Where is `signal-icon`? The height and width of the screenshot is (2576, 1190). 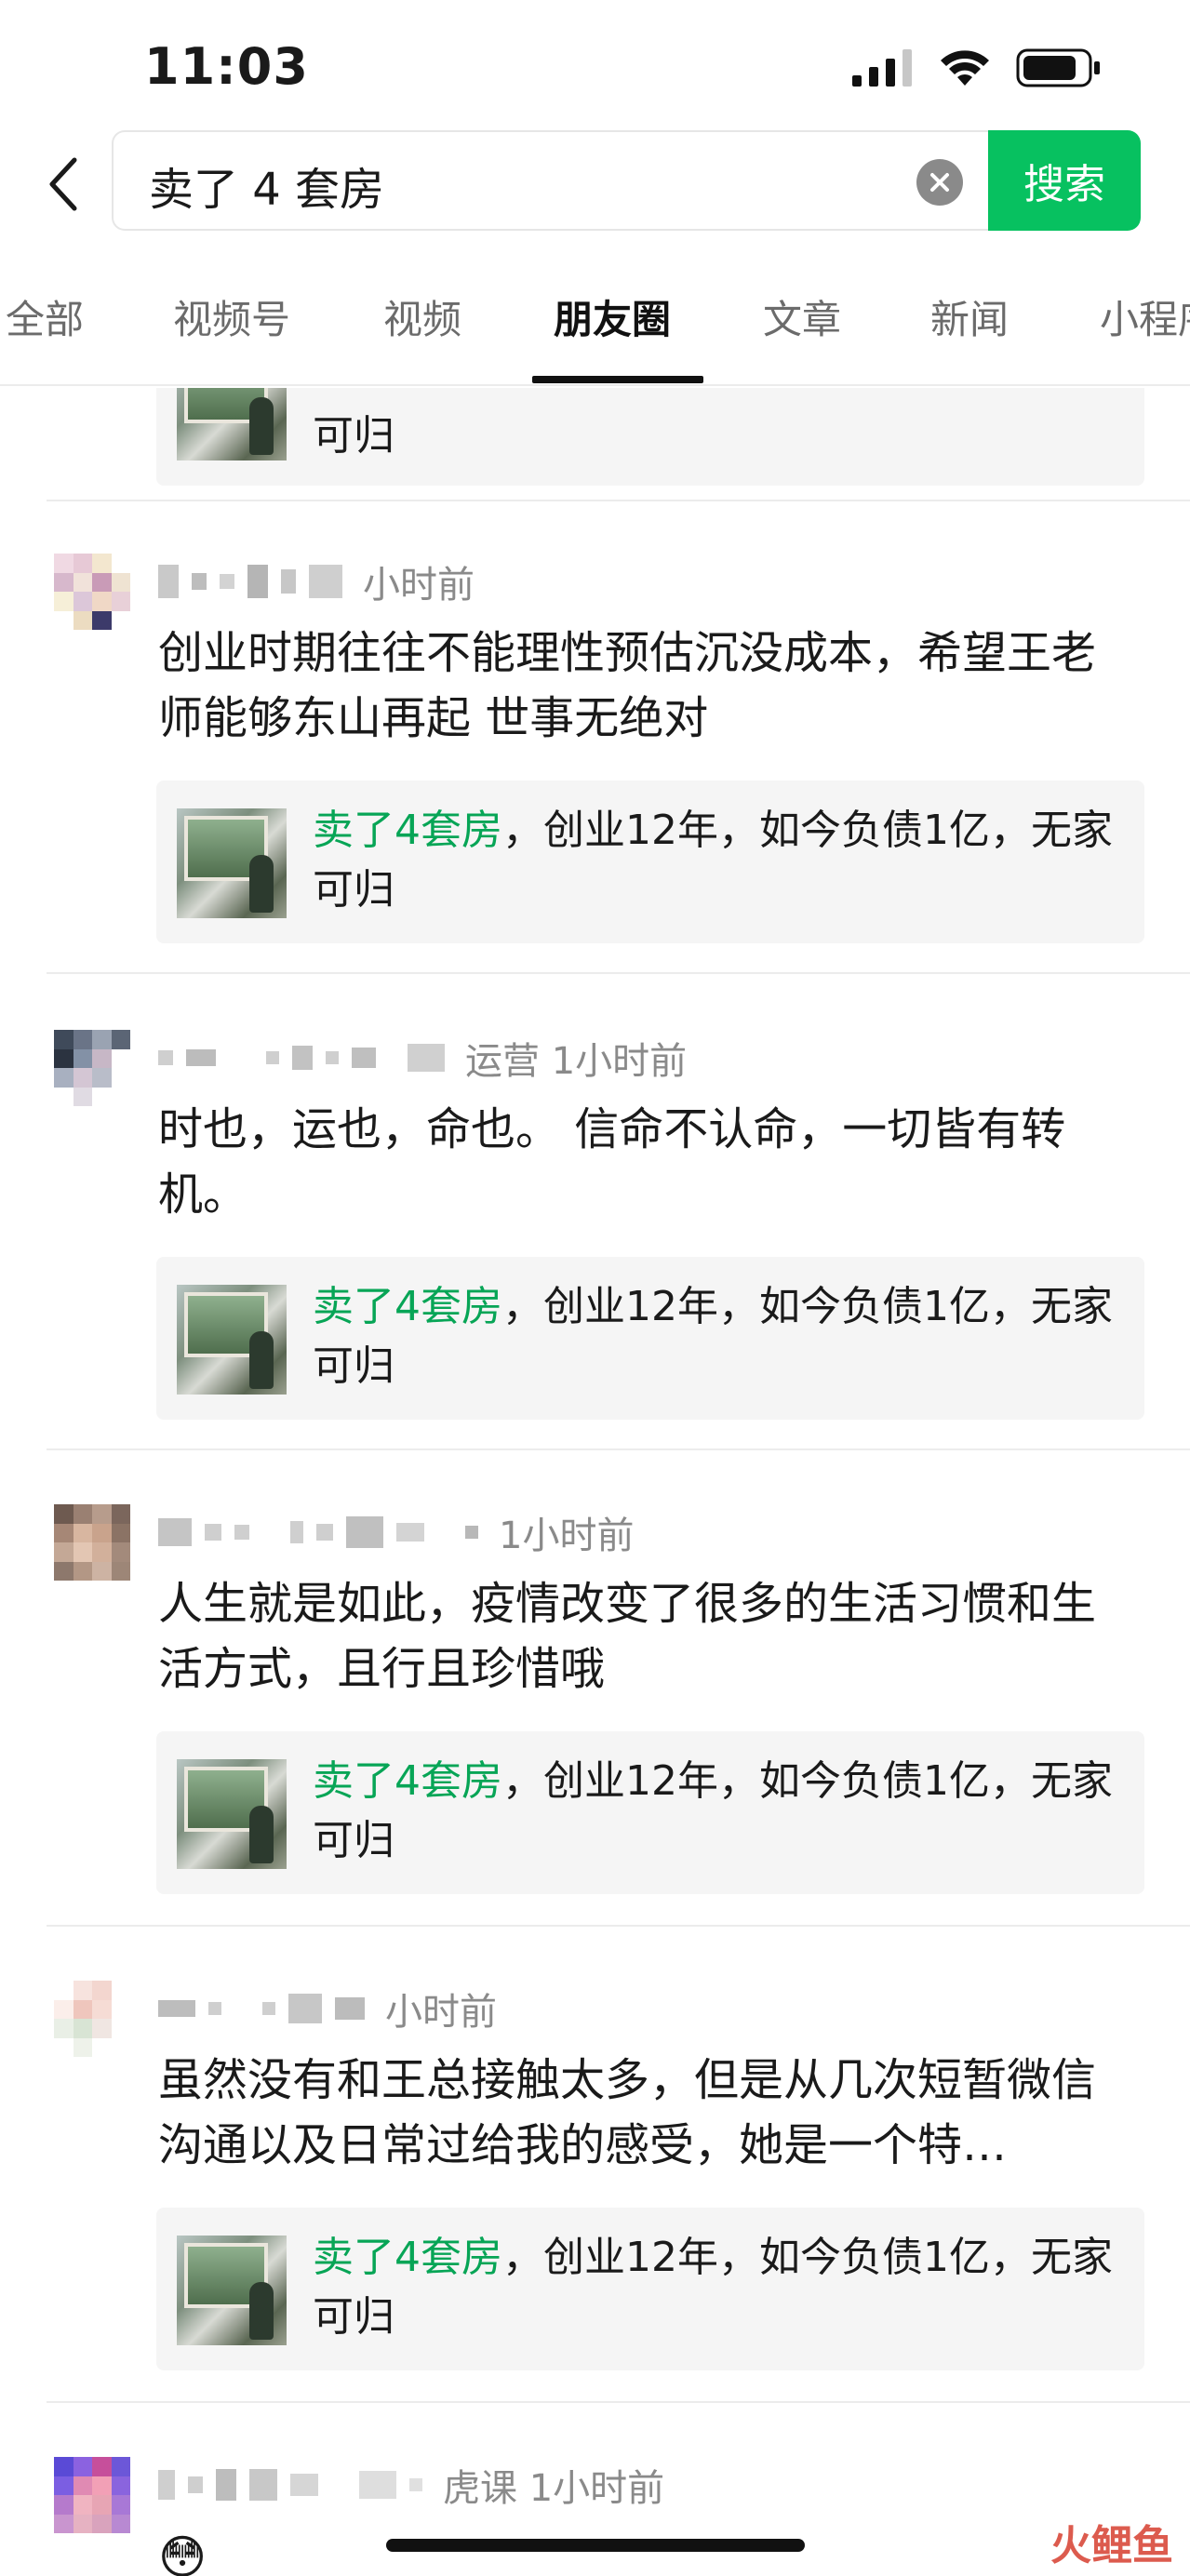
signal-icon is located at coordinates (882, 68).